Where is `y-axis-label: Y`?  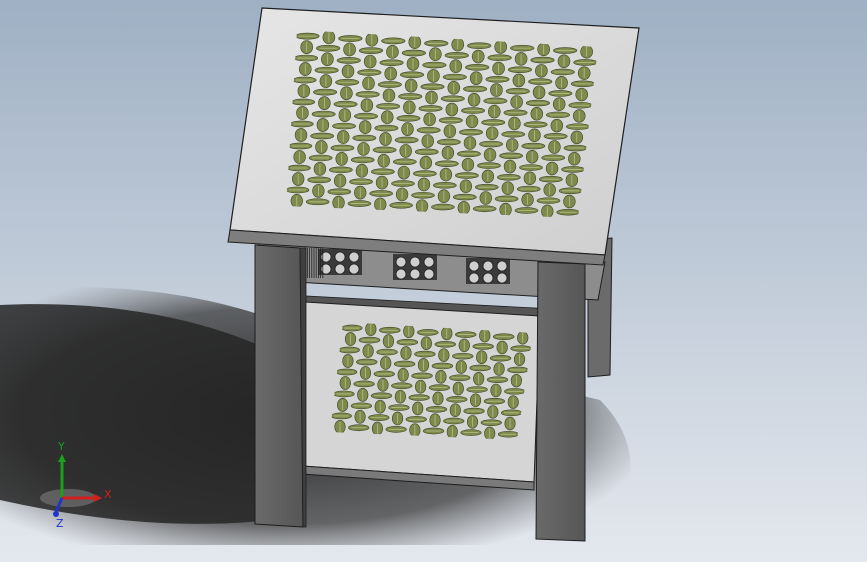
y-axis-label: Y is located at coordinates (61, 446).